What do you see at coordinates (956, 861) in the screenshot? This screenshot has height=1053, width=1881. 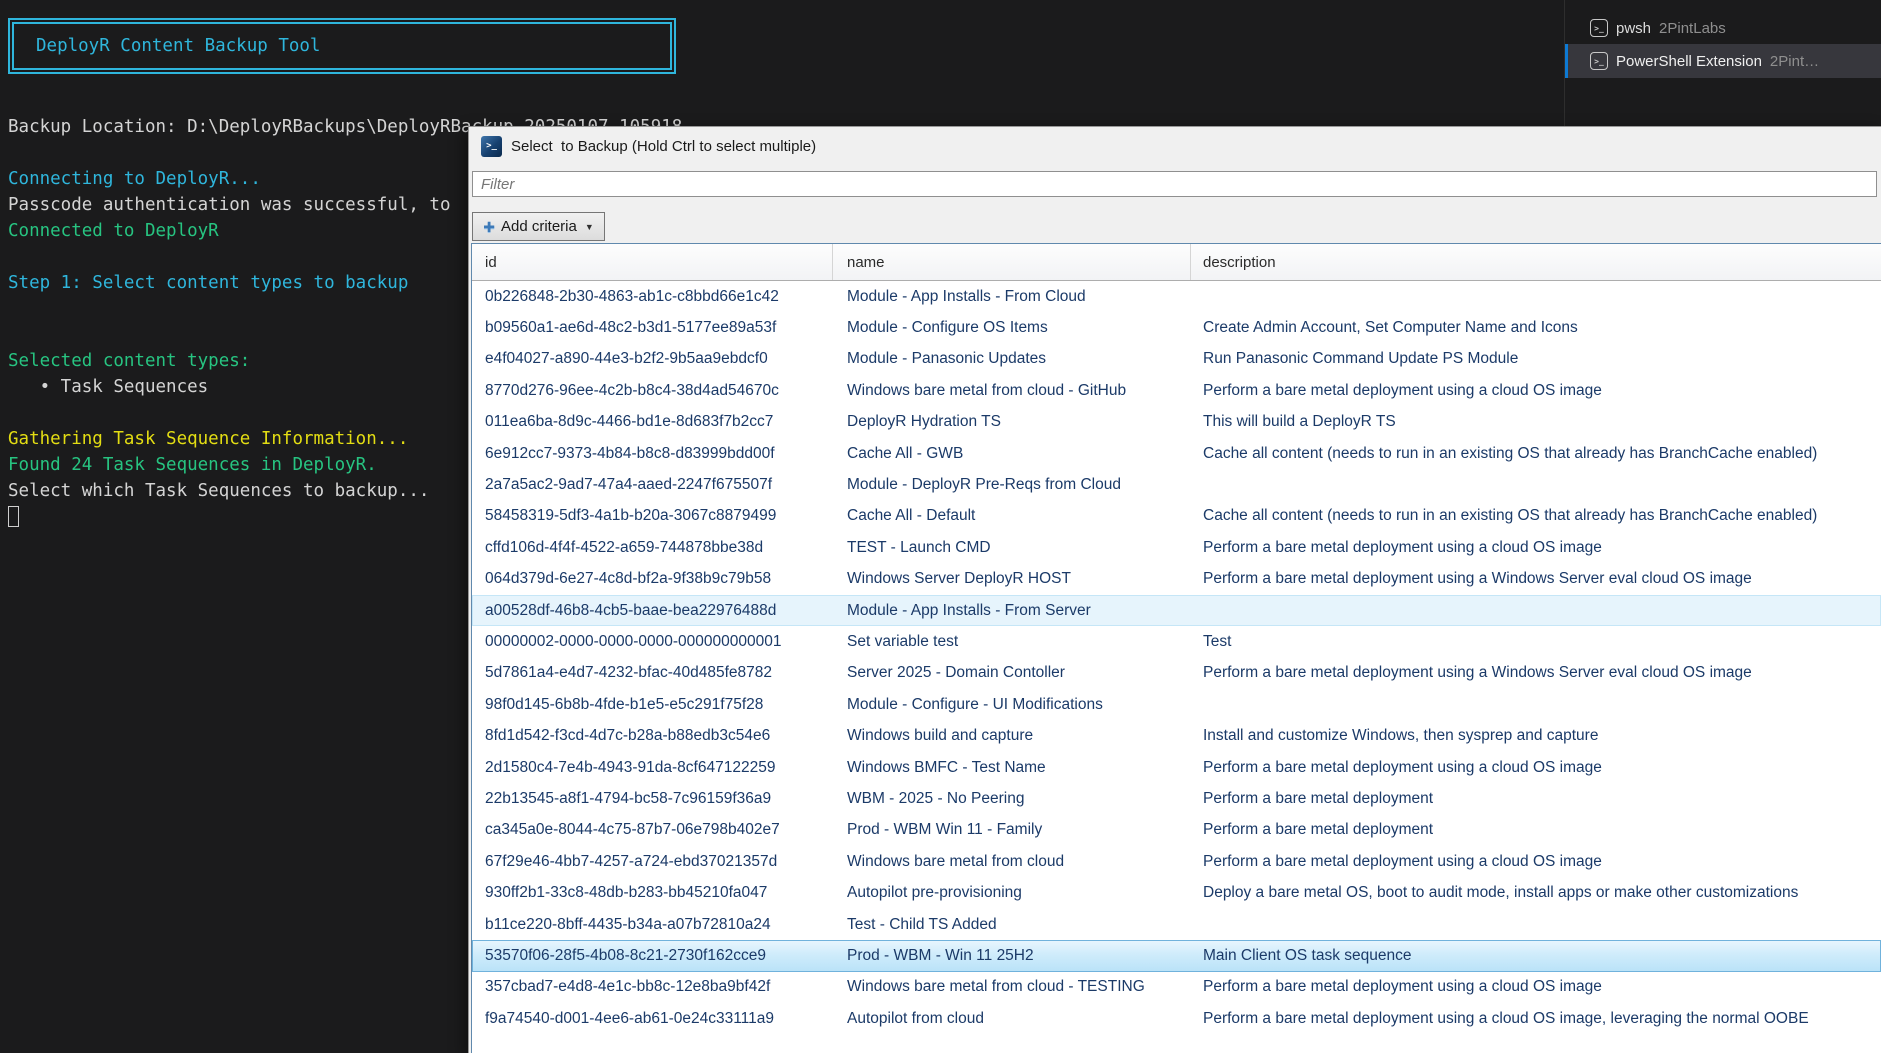 I see `cell-name: Windows bare metal from cloud` at bounding box center [956, 861].